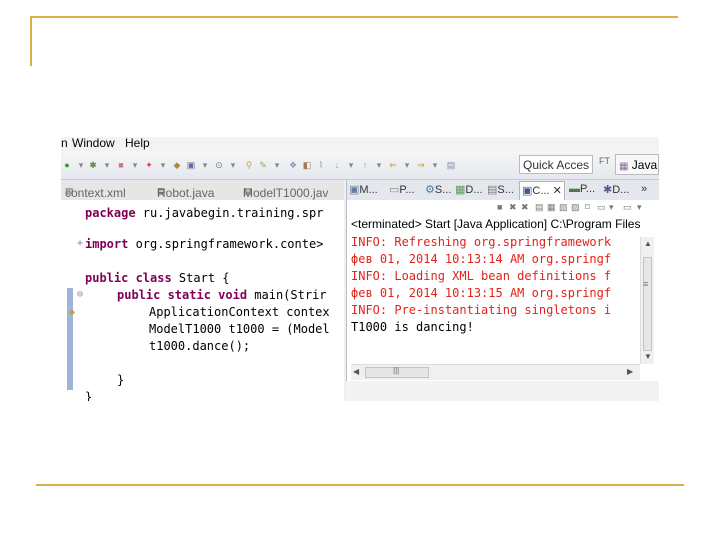  I want to click on scroll-up-arrow-icon: ▲, so click(648, 243).